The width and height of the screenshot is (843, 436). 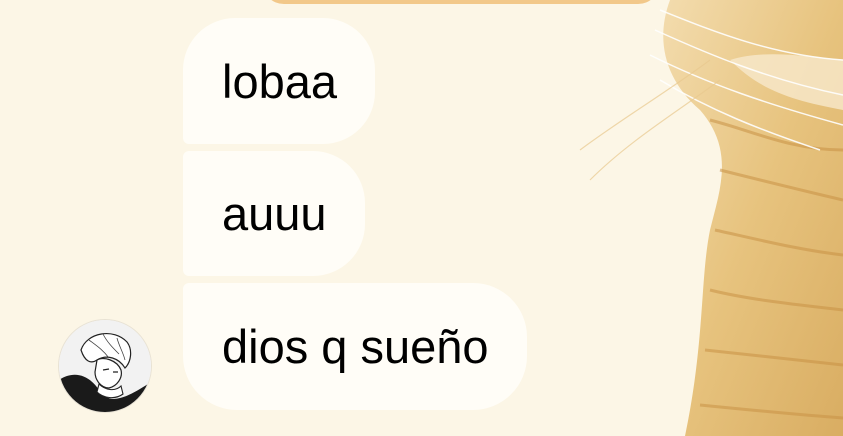 I want to click on message-bubble: dios q sueño, so click(x=355, y=346).